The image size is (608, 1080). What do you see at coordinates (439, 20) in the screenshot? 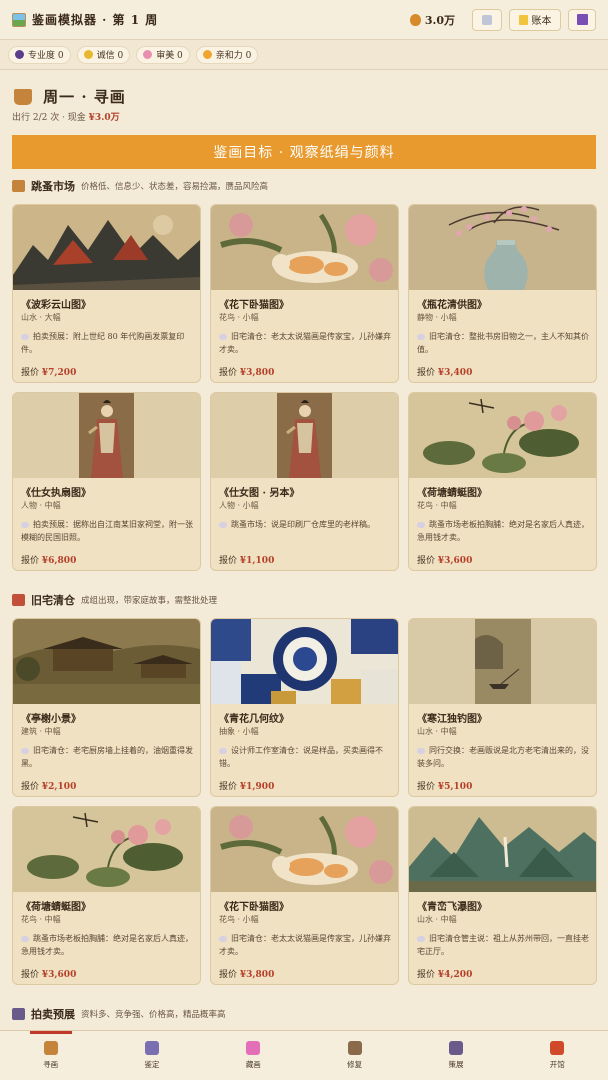
I see `money-value: 3.0万` at bounding box center [439, 20].